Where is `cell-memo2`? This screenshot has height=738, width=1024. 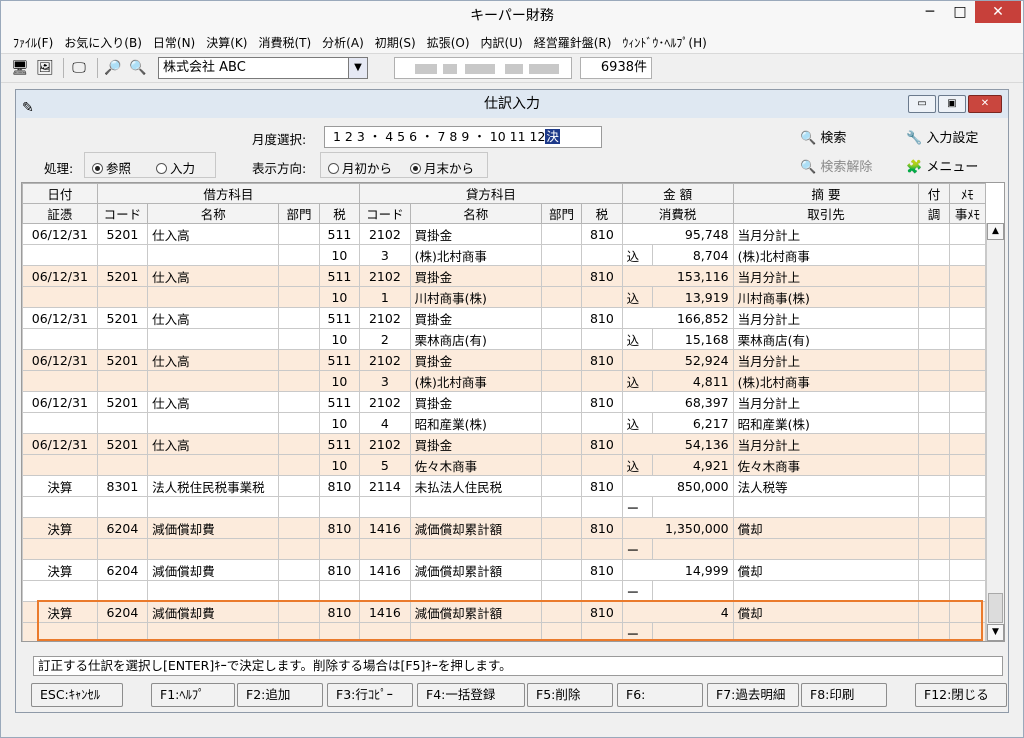
cell-memo2 is located at coordinates (967, 255).